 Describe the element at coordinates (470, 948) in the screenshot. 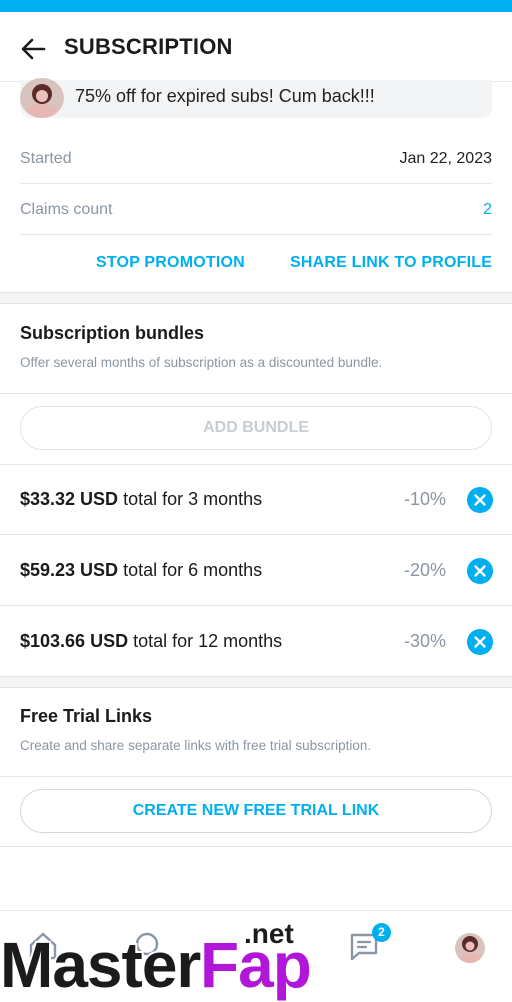

I see `profile-avatar` at that location.